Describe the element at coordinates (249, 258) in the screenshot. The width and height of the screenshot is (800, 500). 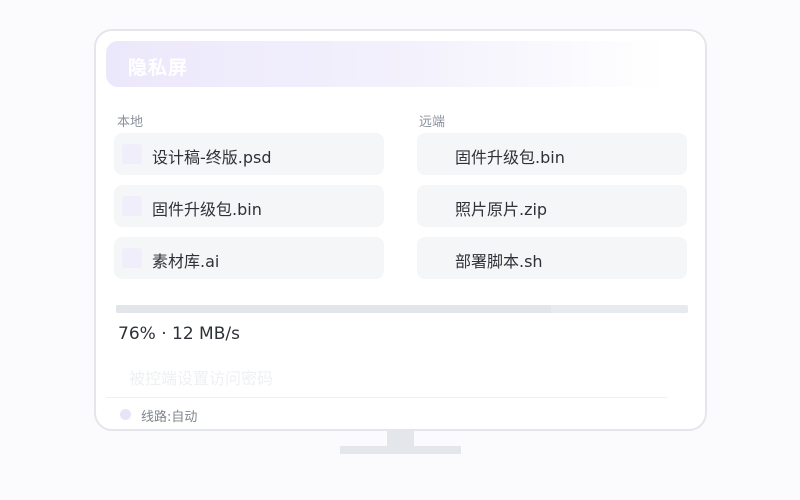
I see `local-file-item: 素材库.ai` at that location.